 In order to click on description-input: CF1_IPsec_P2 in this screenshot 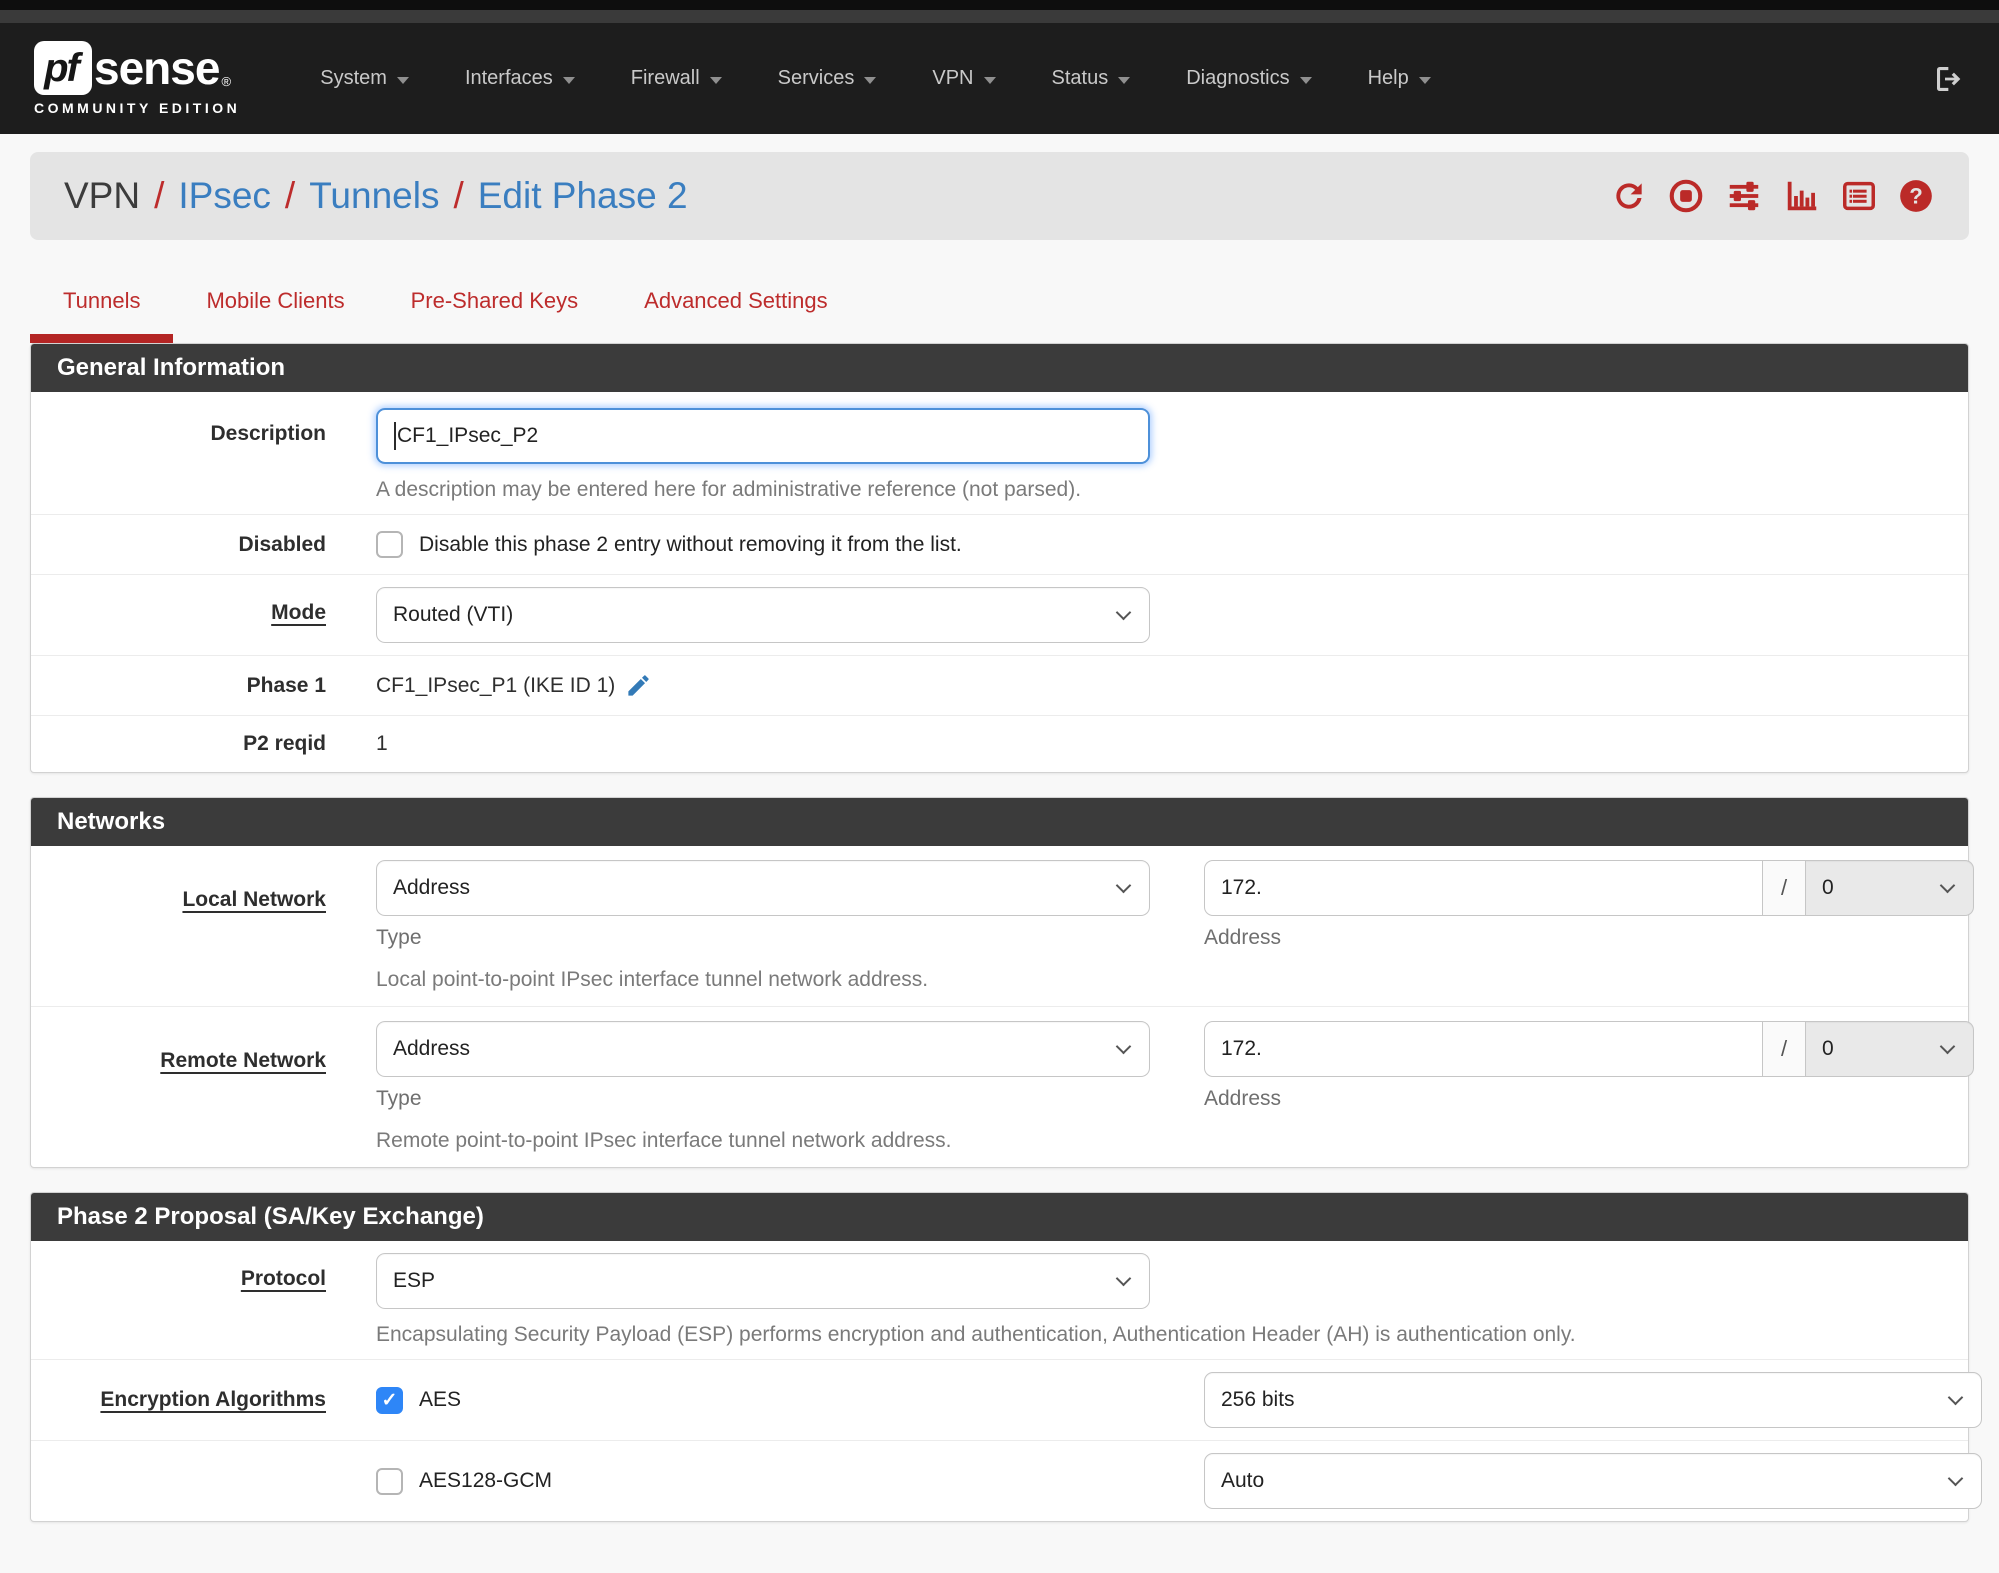, I will do `click(763, 436)`.